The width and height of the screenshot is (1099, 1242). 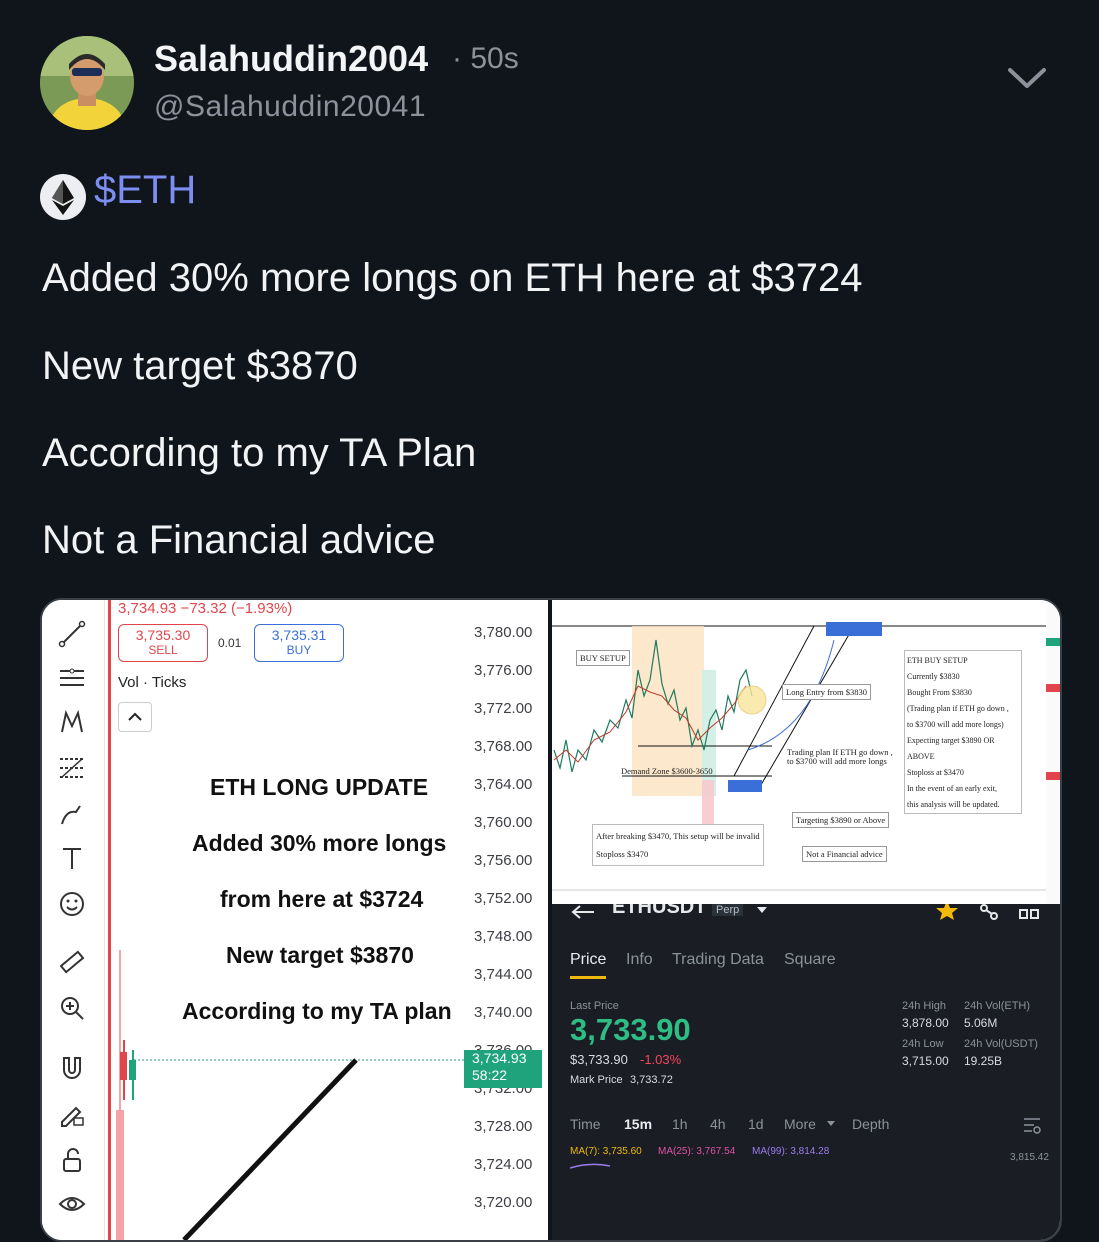 What do you see at coordinates (200, 366) in the screenshot?
I see `post-text-line-2: New target $3870` at bounding box center [200, 366].